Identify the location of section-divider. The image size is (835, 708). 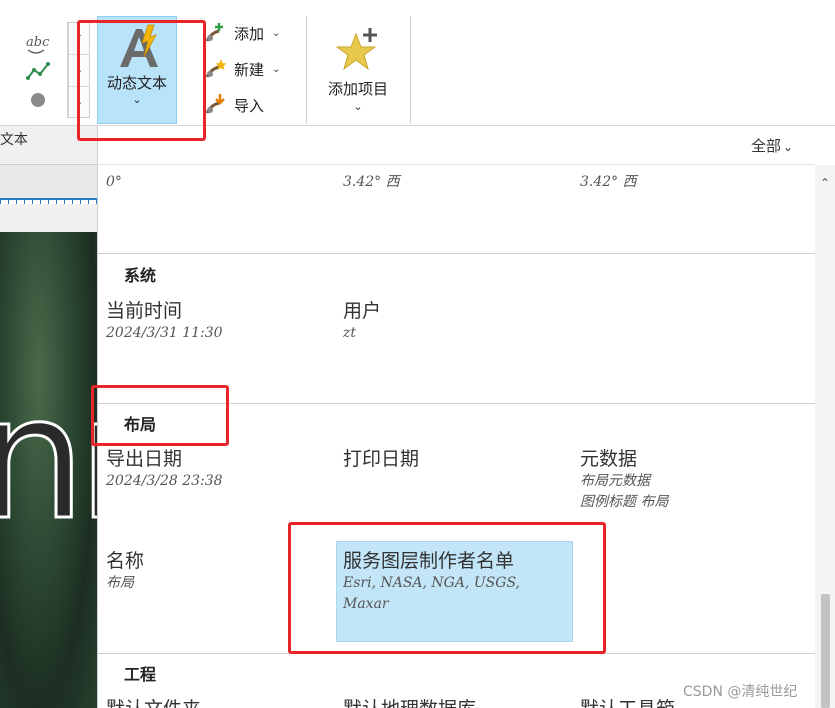
(456, 253).